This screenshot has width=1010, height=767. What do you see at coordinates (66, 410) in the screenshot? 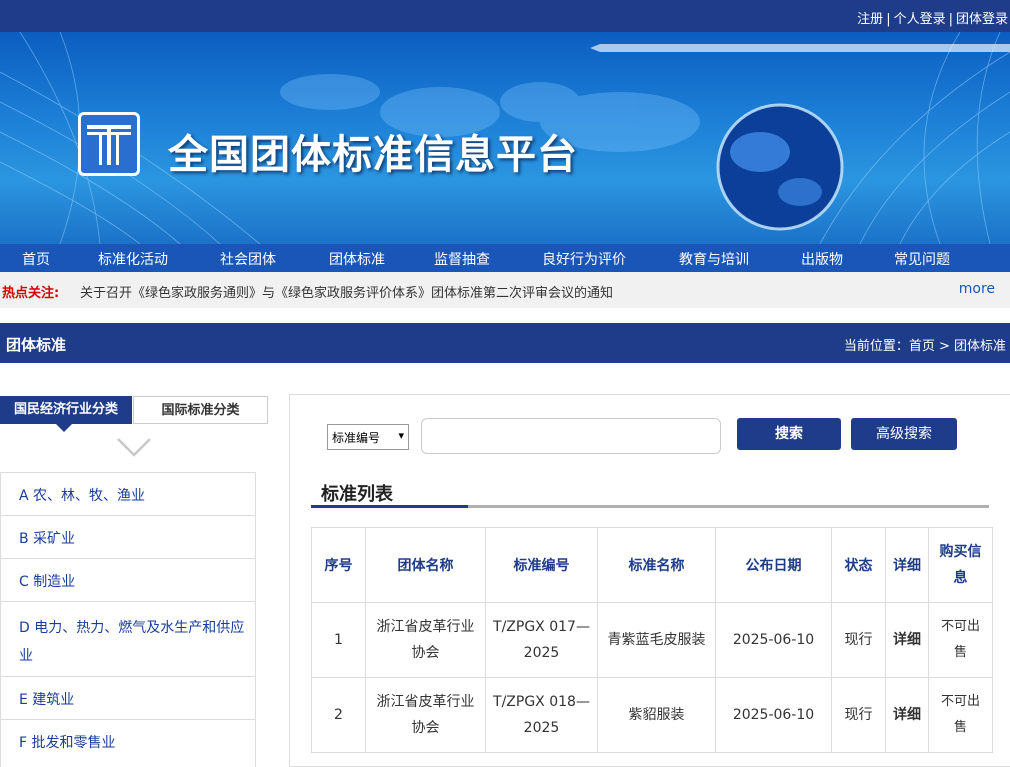
I see `tab-industry-classification: 国民经济行业分类` at bounding box center [66, 410].